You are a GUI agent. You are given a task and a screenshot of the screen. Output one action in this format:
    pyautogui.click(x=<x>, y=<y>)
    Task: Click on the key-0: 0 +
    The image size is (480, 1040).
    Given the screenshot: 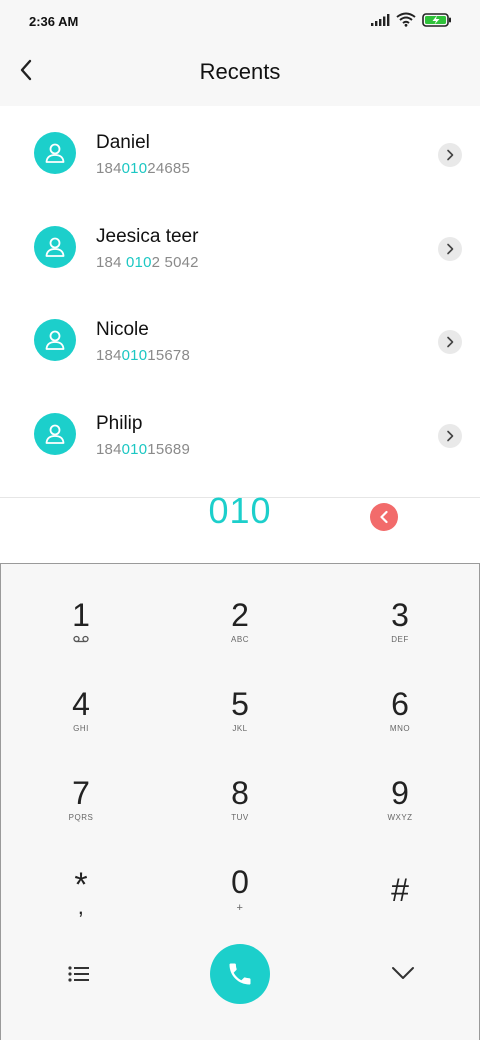 What is the action you would take?
    pyautogui.click(x=240, y=904)
    